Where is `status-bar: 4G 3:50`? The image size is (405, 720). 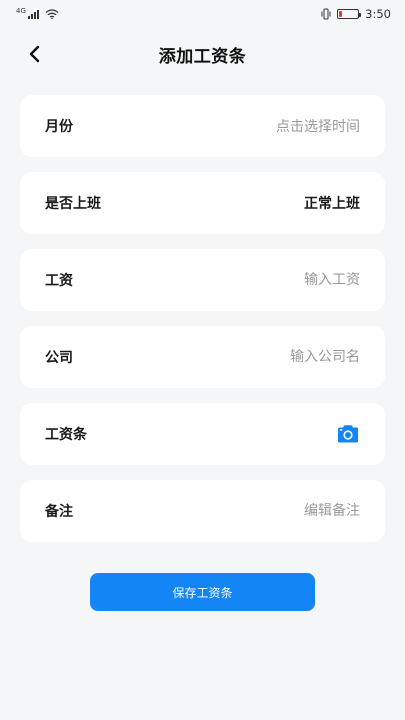
status-bar: 4G 3:50 is located at coordinates (202, 14).